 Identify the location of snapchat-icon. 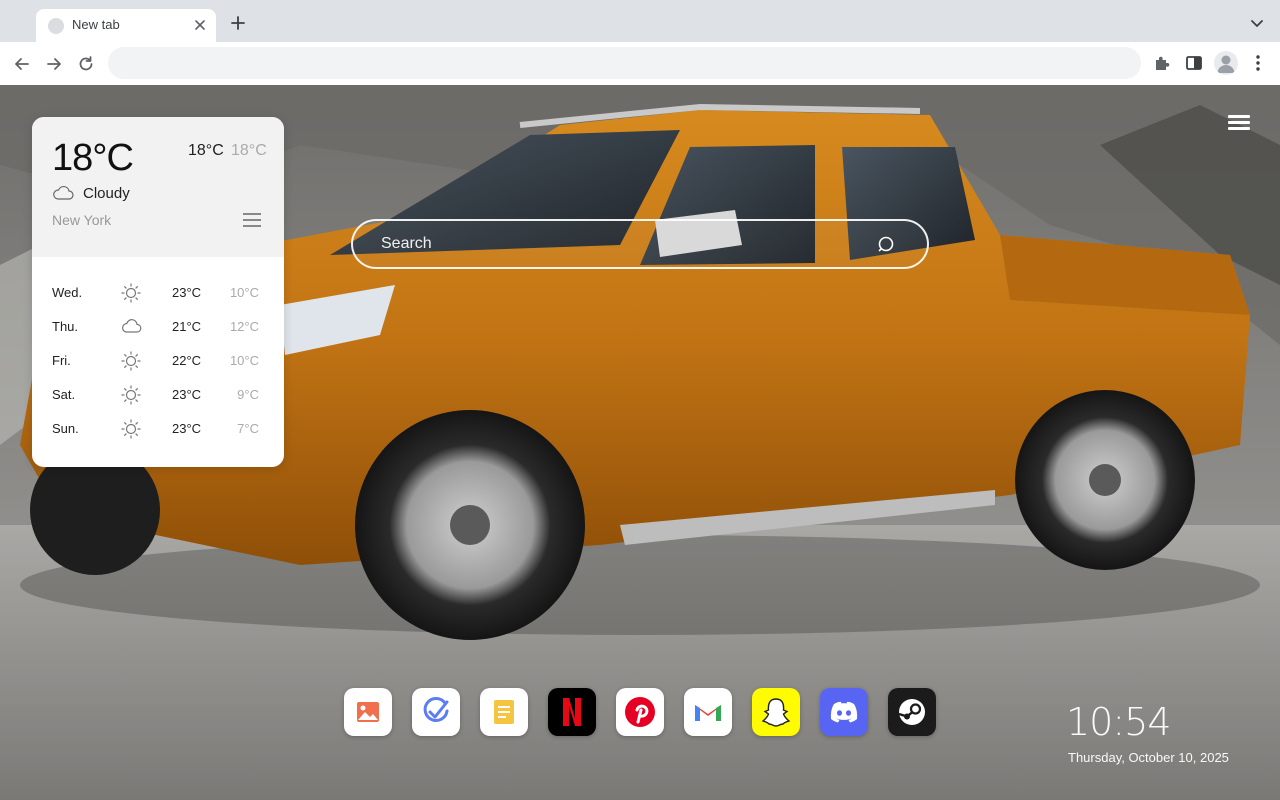
(776, 712).